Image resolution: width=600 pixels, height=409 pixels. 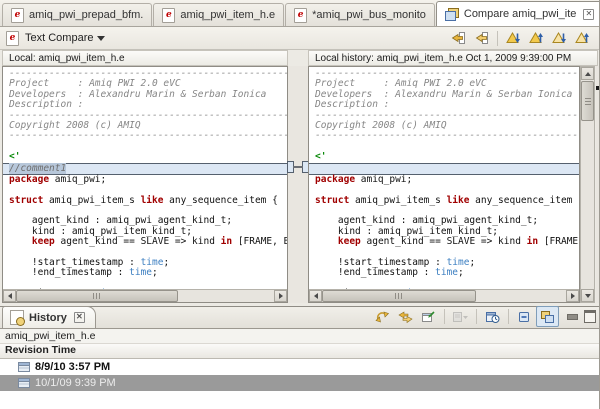 I want to click on copy-current-right-to-left-button, so click(x=481, y=38).